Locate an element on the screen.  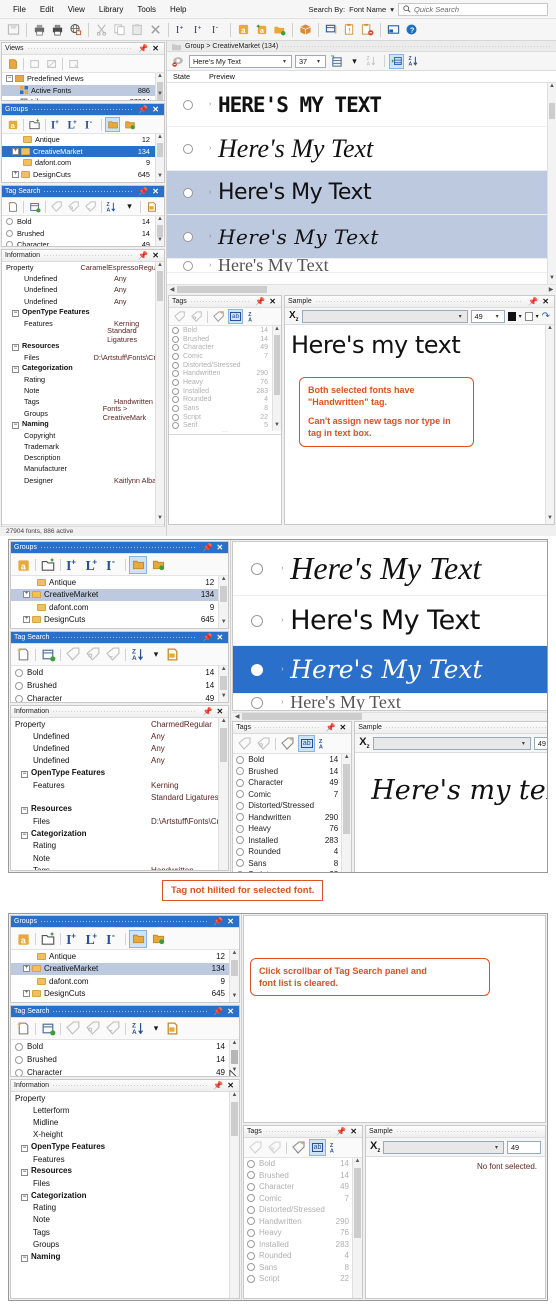
background-color-swatch is located at coordinates (528, 316).